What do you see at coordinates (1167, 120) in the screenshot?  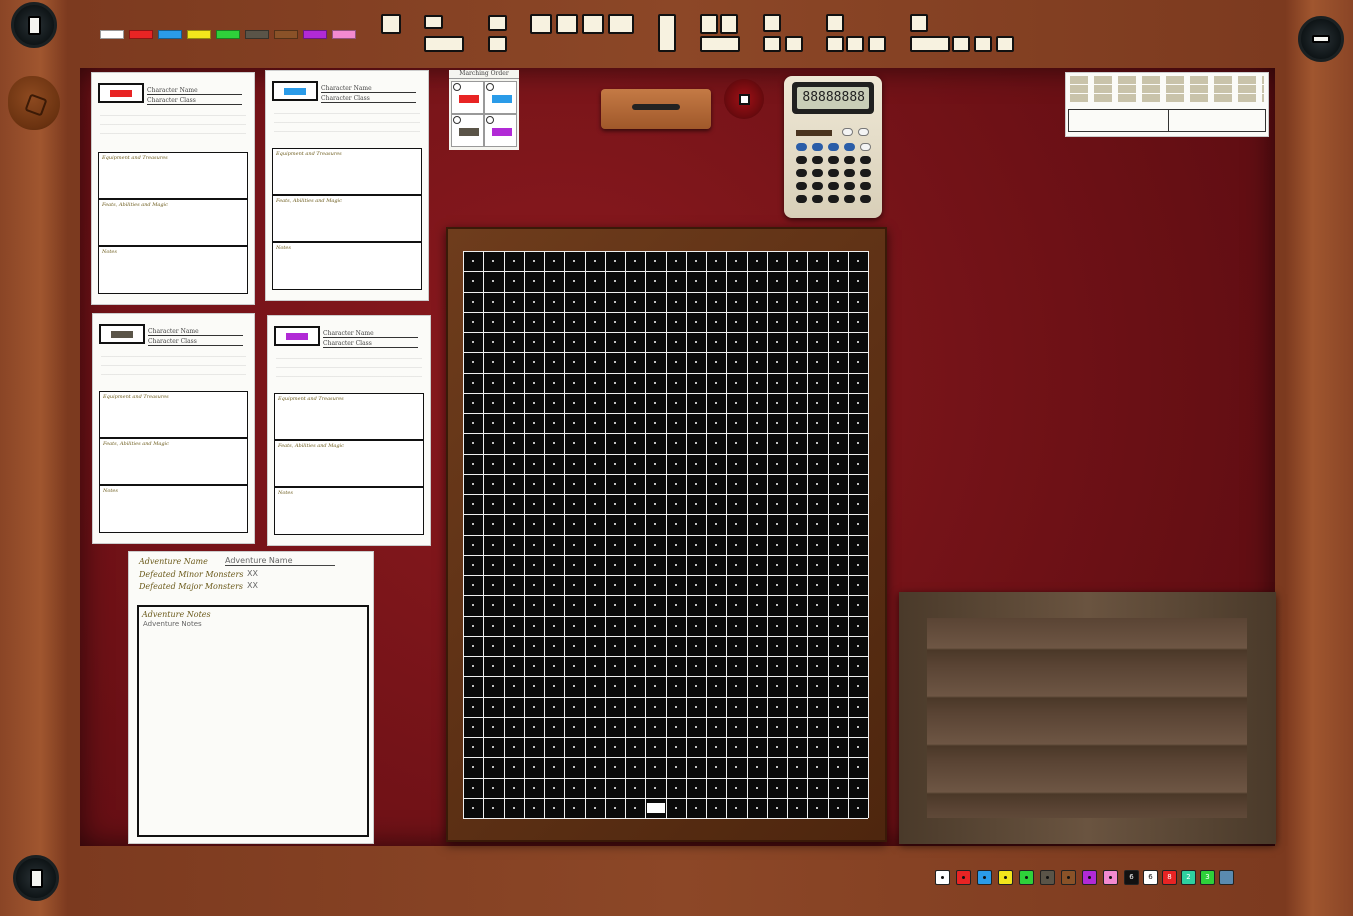 I see `summary-notes-box` at bounding box center [1167, 120].